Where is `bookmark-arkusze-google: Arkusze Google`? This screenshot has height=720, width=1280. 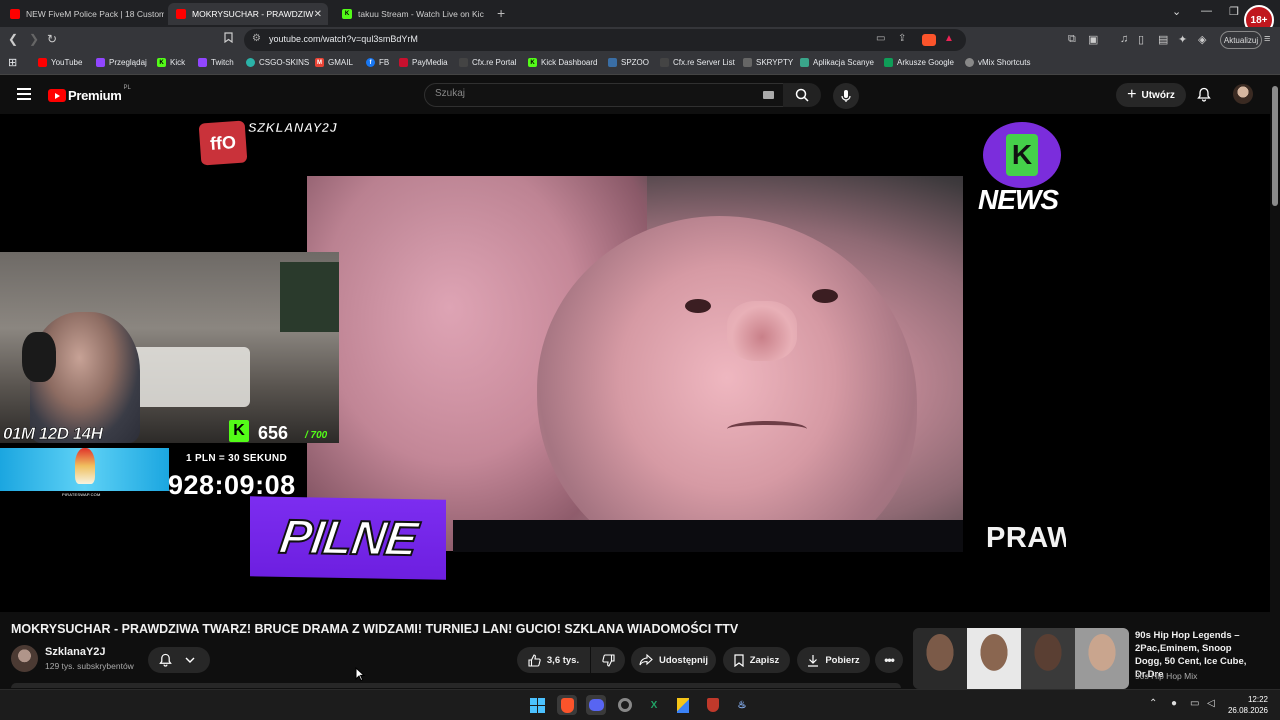
bookmark-arkusze-google: Arkusze Google is located at coordinates (919, 62).